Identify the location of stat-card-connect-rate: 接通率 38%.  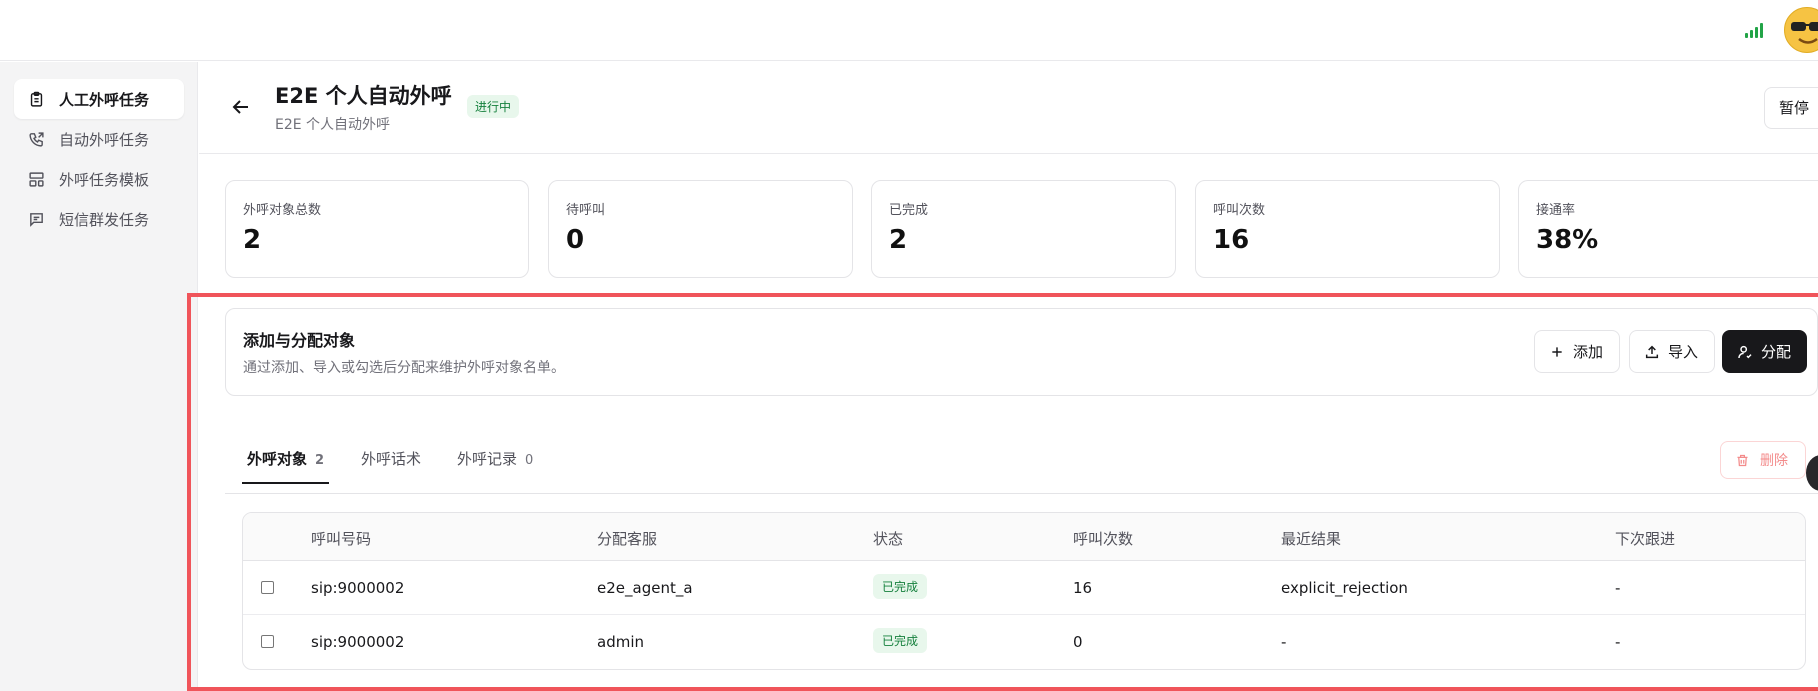
(1668, 229).